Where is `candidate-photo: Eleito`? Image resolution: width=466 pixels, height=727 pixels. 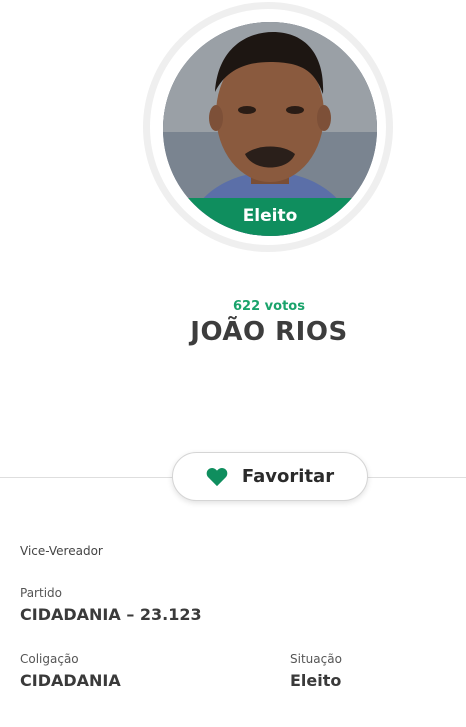
candidate-photo: Eleito is located at coordinates (270, 129).